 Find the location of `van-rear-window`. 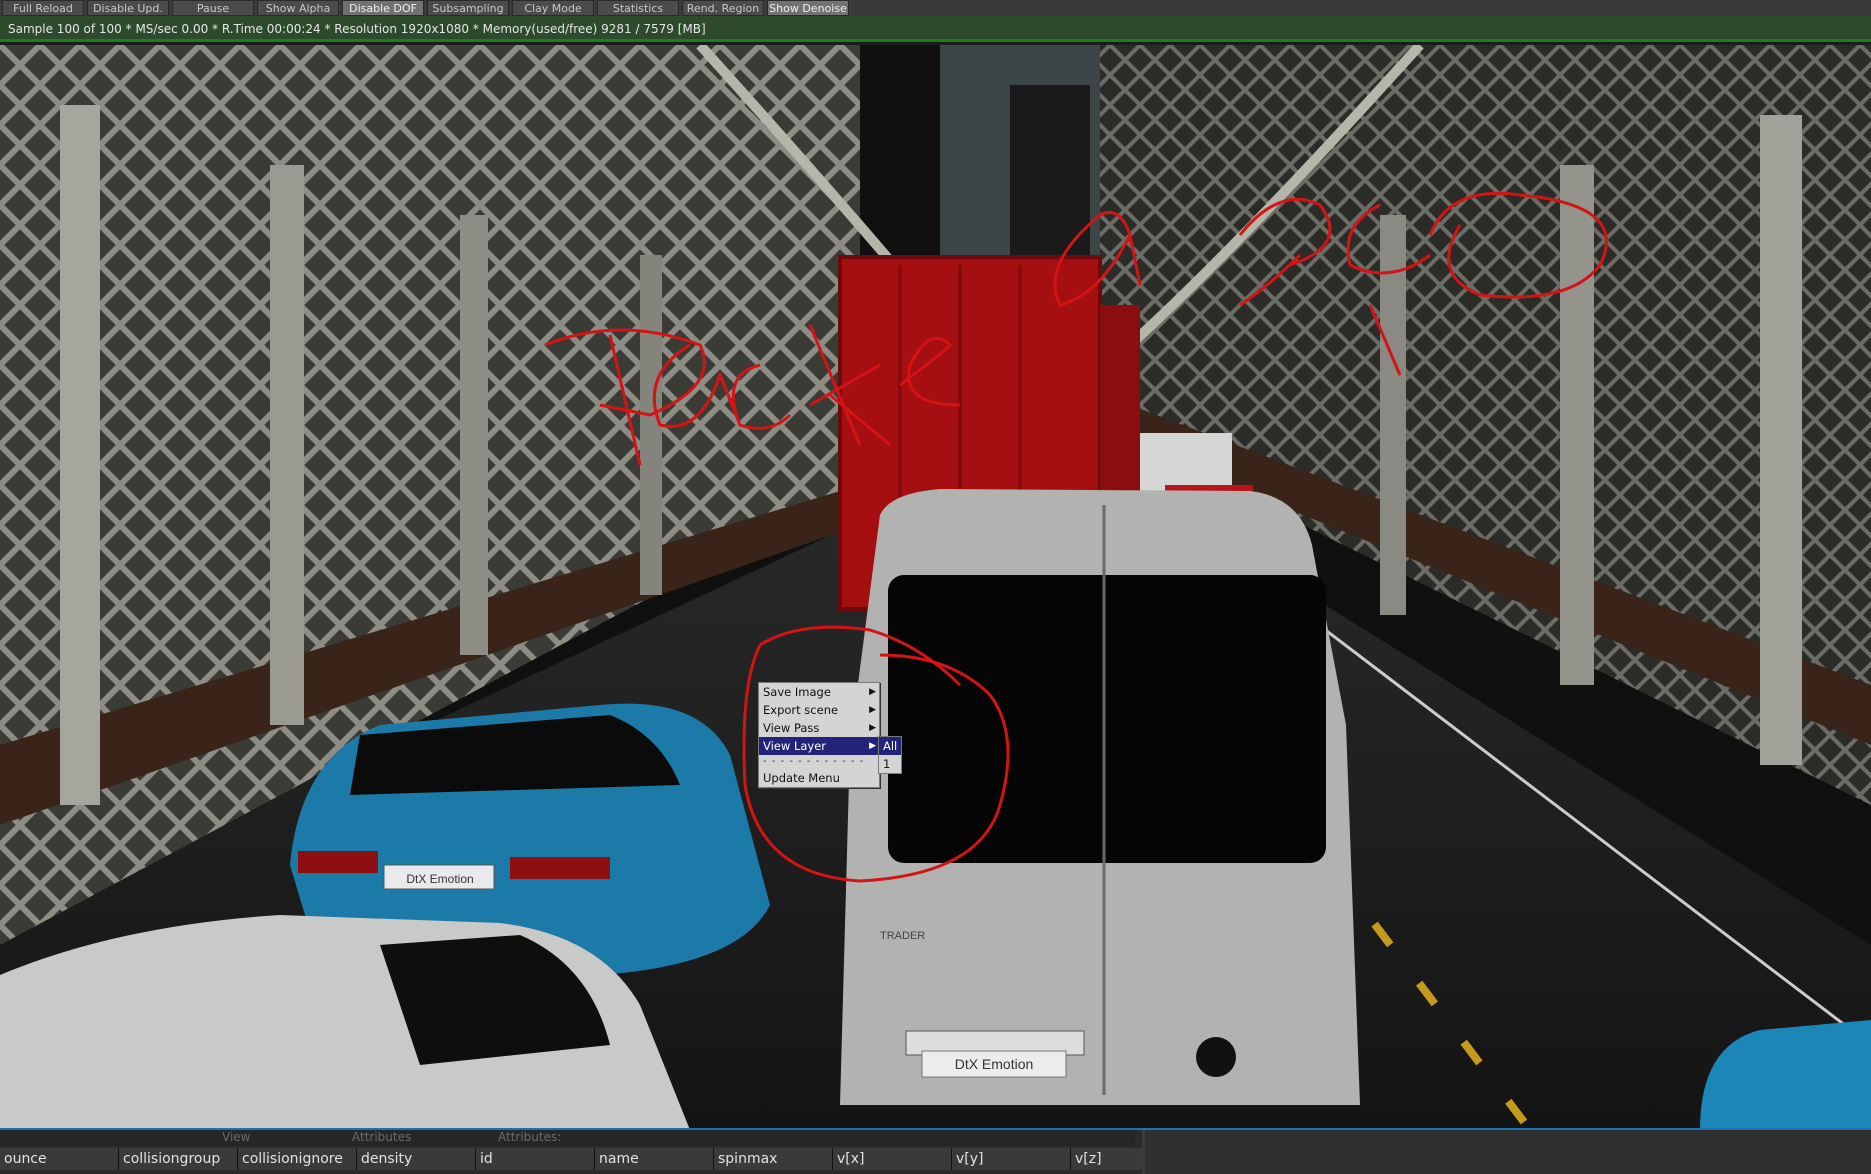

van-rear-window is located at coordinates (1107, 719).